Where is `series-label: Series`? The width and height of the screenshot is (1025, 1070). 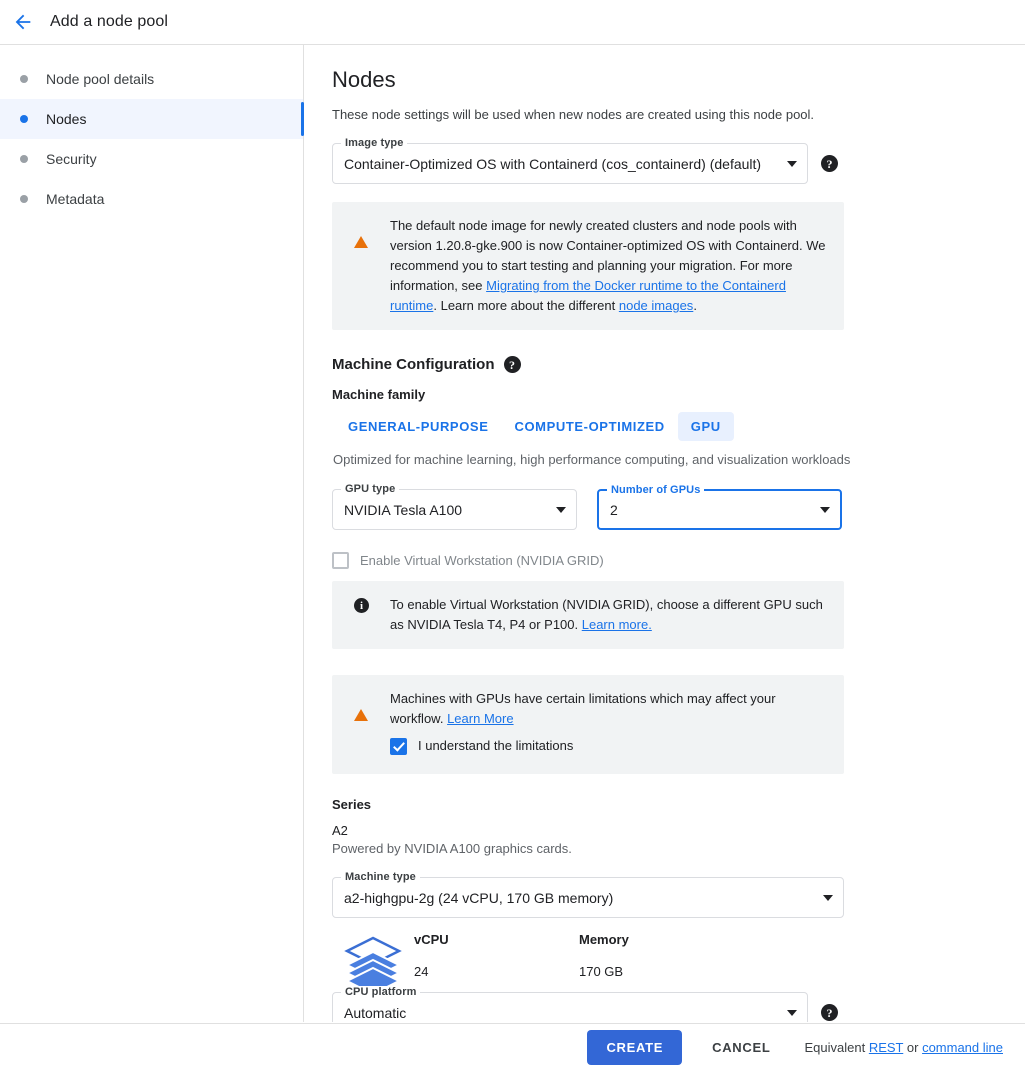 series-label: Series is located at coordinates (352, 804).